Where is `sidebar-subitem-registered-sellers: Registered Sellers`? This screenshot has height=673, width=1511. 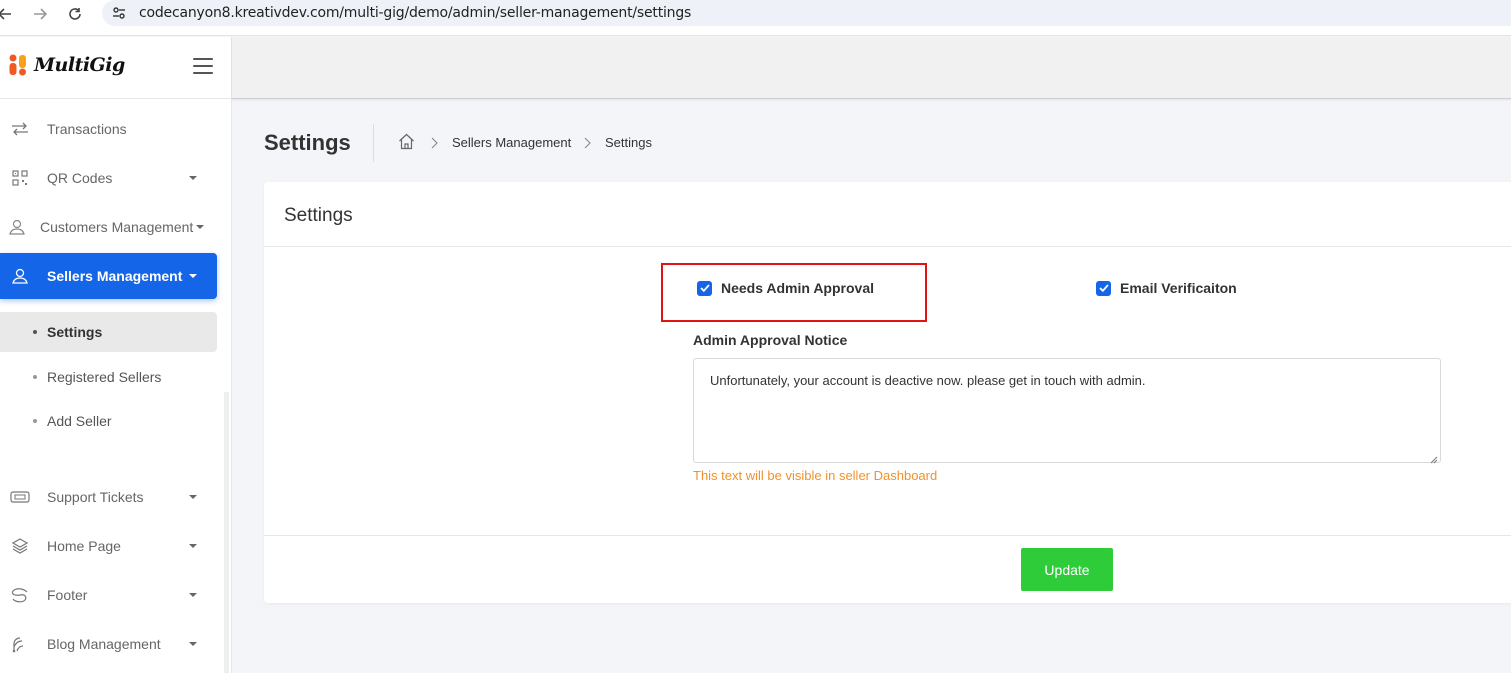 sidebar-subitem-registered-sellers: Registered Sellers is located at coordinates (108, 377).